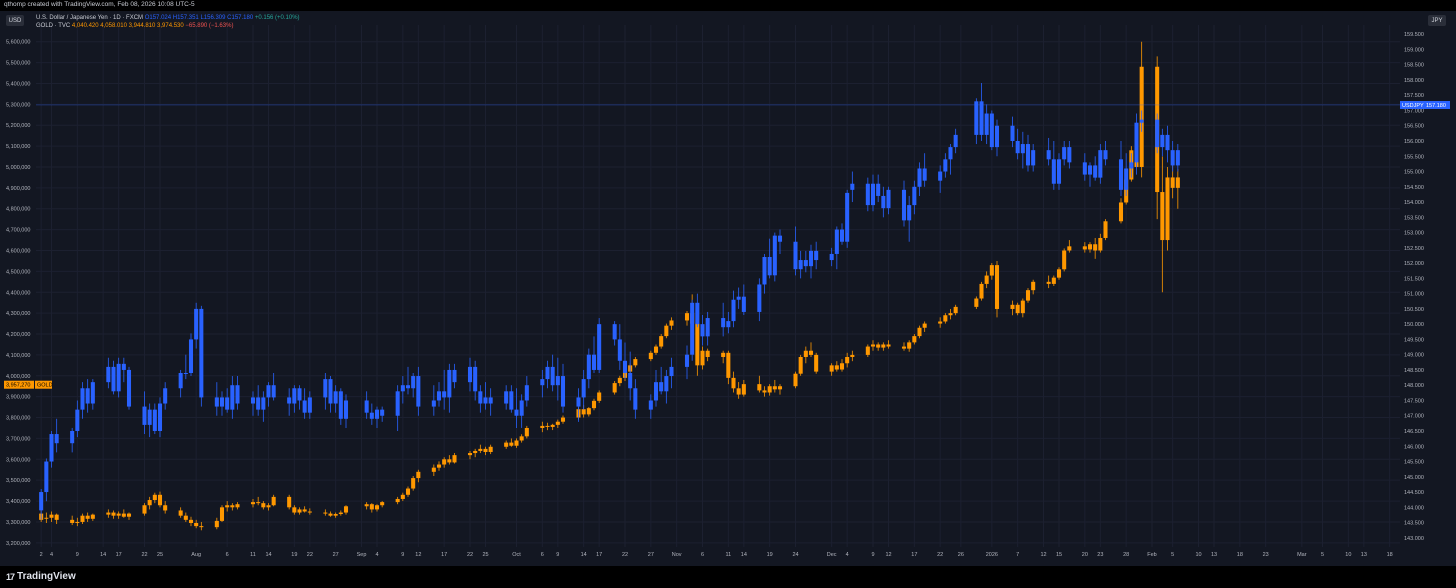 The height and width of the screenshot is (588, 1456). Describe the element at coordinates (41, 576) in the screenshot. I see `tradingview-logo: 17 TradingView` at that location.